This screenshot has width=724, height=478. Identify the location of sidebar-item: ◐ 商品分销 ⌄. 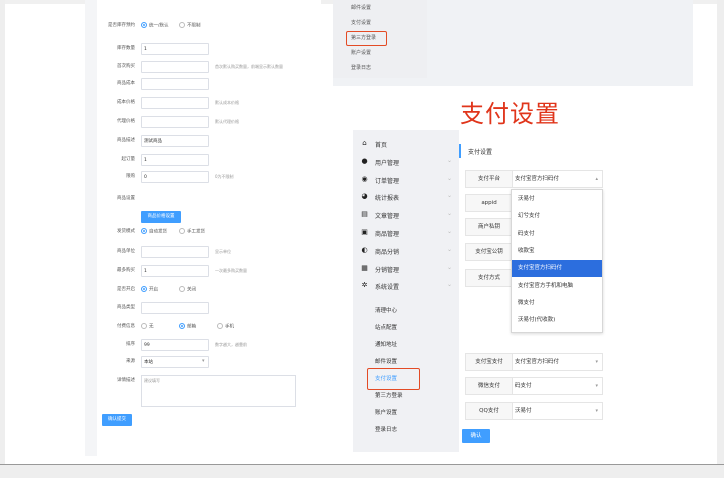
(406, 251).